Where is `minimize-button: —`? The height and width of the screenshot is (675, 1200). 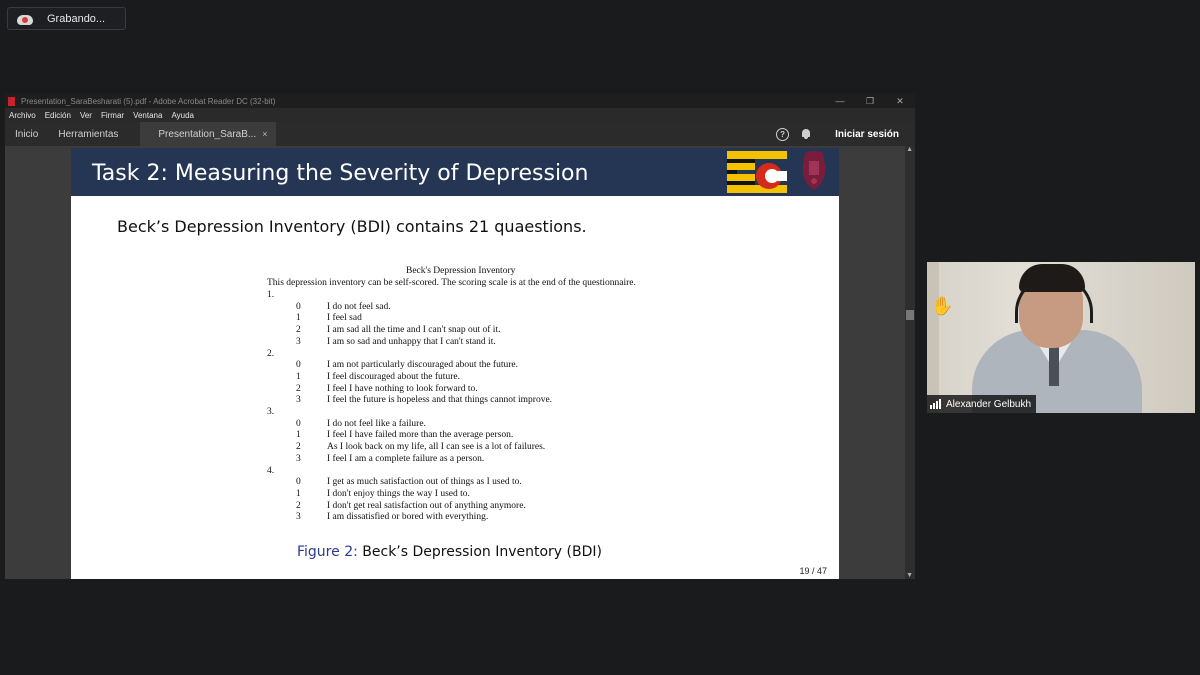 minimize-button: — is located at coordinates (840, 101).